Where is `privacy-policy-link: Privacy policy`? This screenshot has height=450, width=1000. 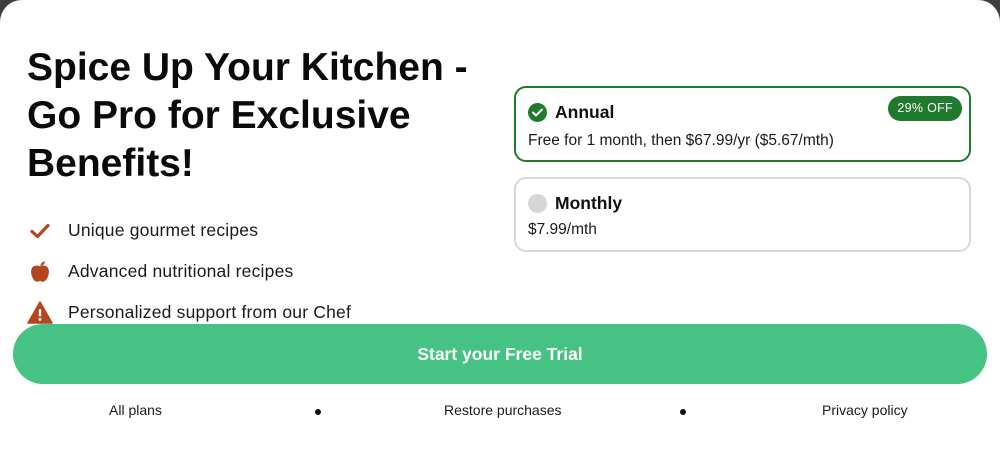
privacy-policy-link: Privacy policy is located at coordinates (865, 410).